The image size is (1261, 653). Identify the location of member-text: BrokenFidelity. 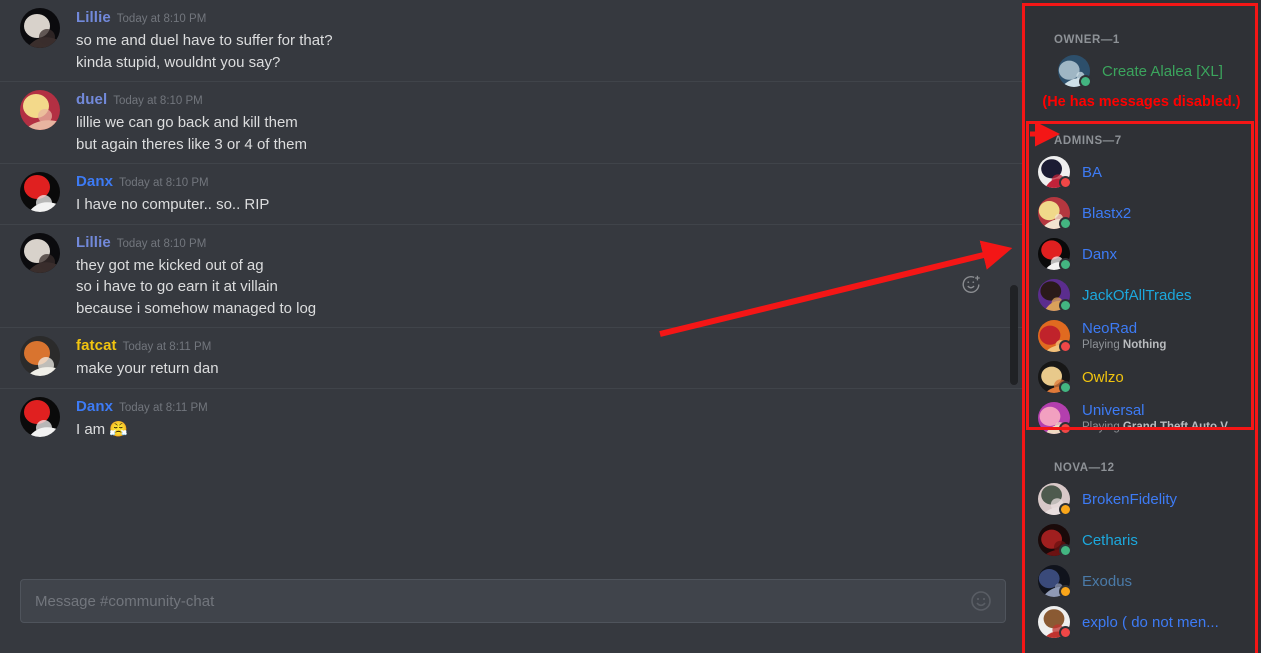
(1129, 499).